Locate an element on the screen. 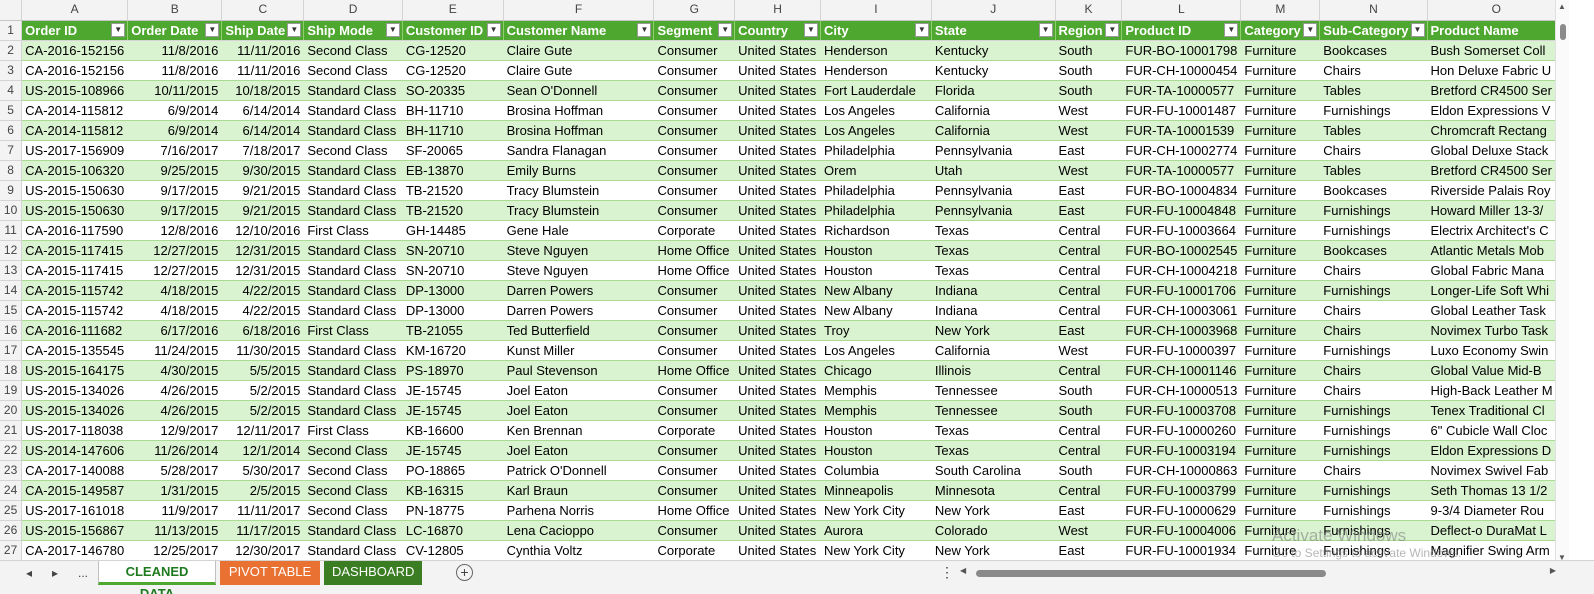 This screenshot has height=594, width=1594. table-cell: High-Back Leather M is located at coordinates (1496, 390).